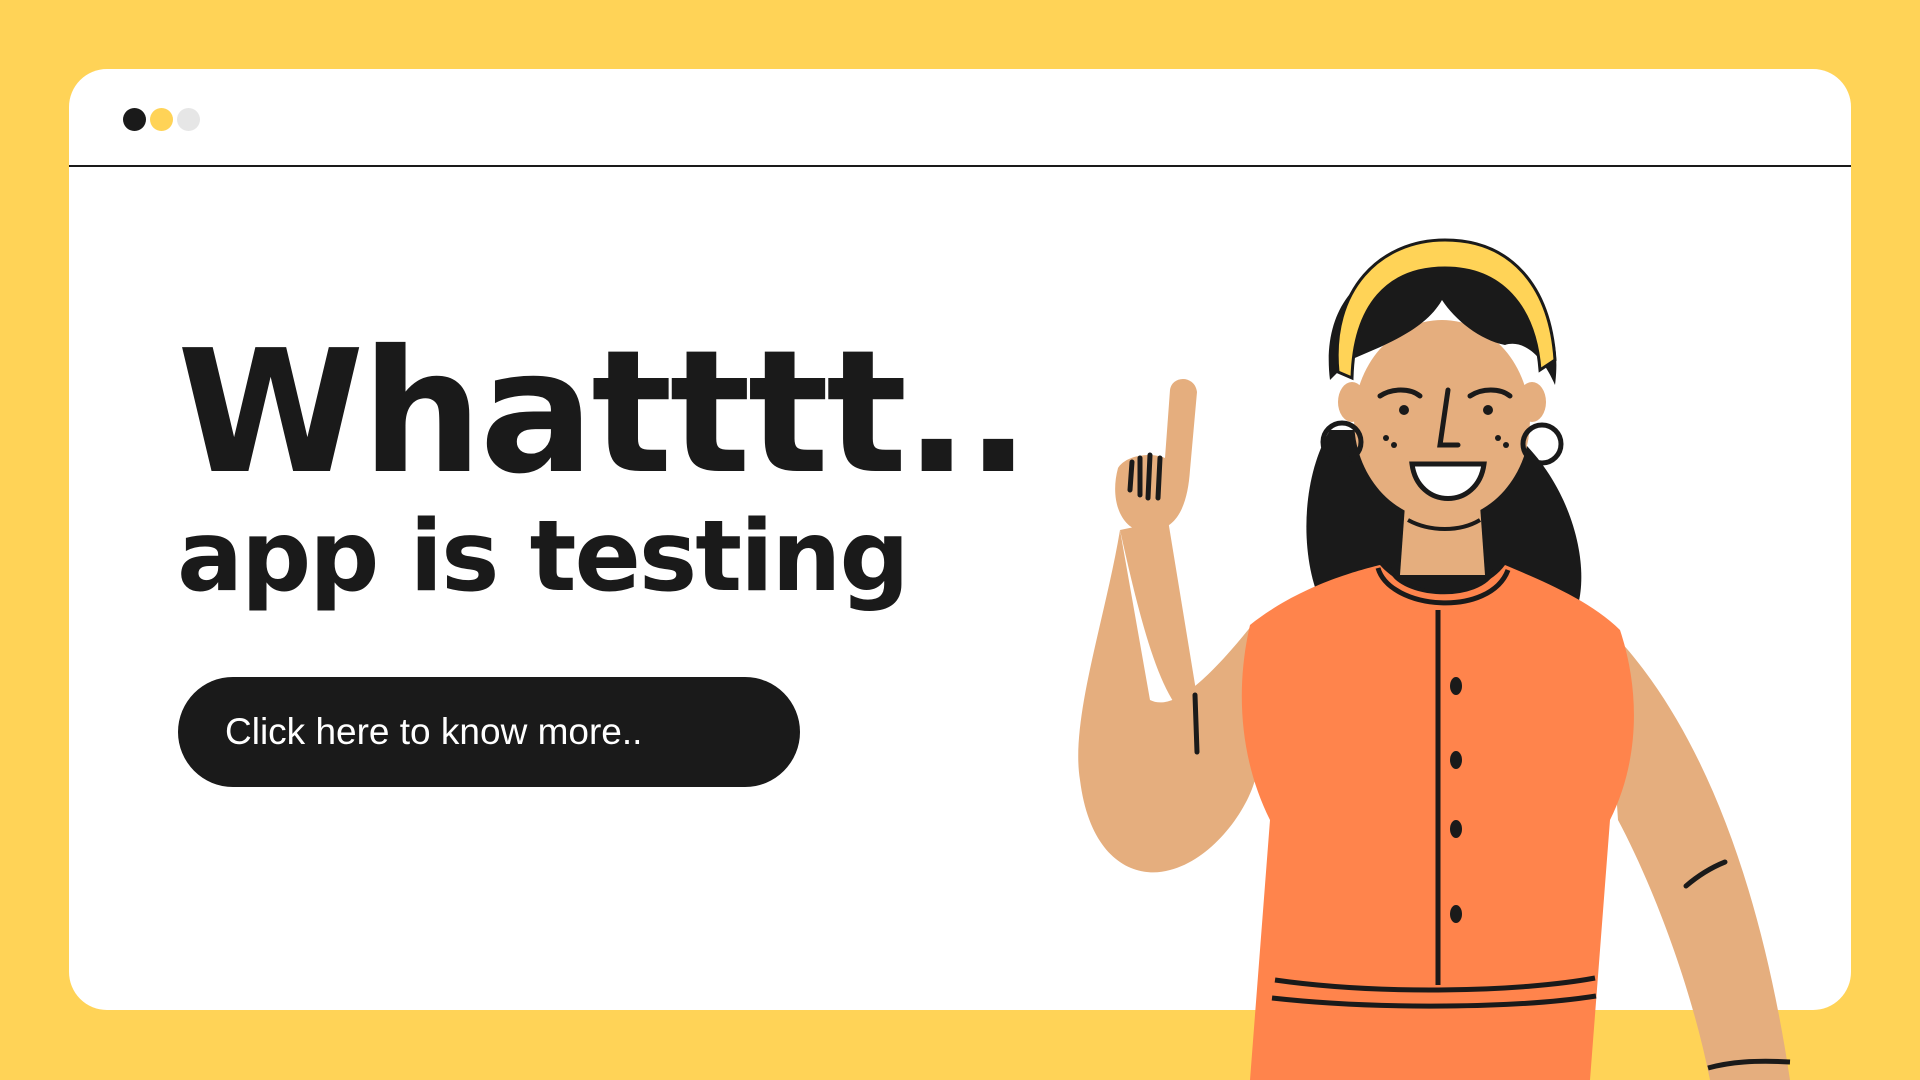  I want to click on window-dot-light, so click(188, 119).